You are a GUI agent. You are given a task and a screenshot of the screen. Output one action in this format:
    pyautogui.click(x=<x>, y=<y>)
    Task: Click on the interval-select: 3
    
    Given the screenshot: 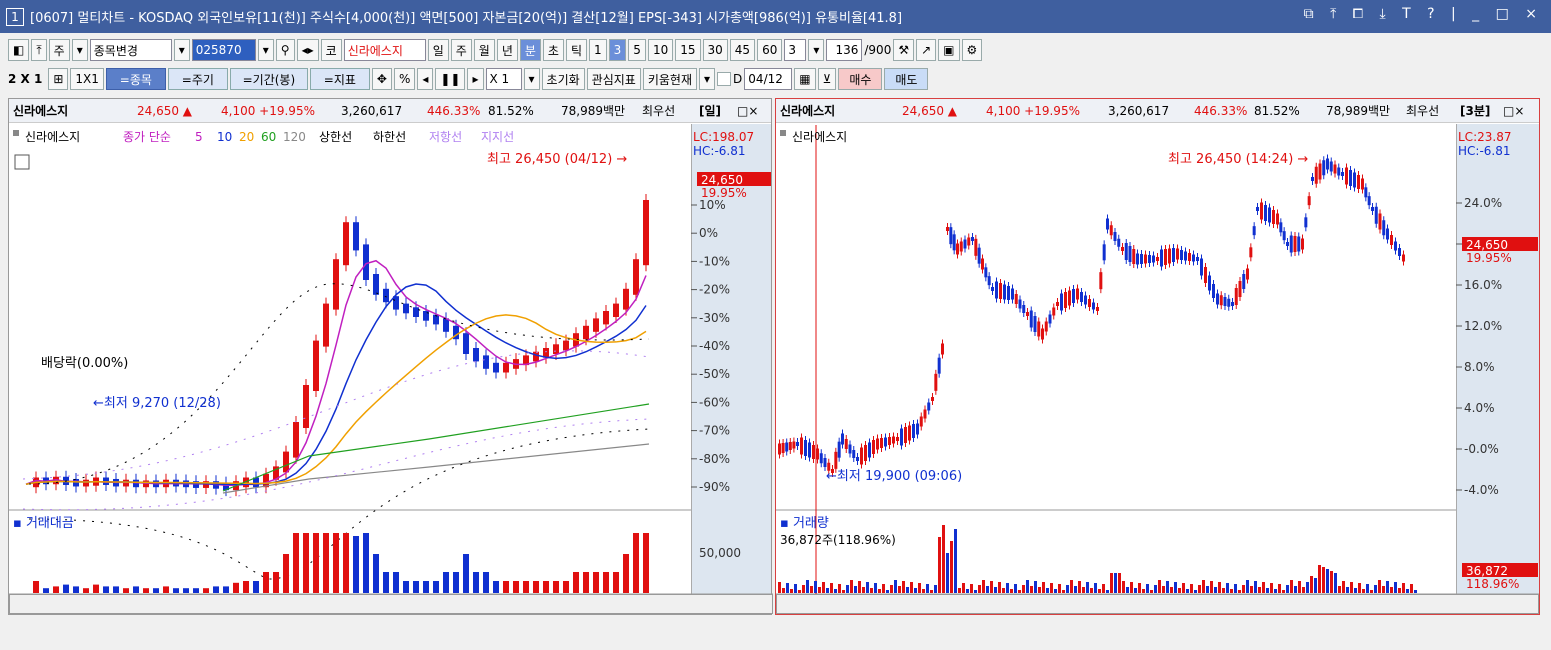 What is the action you would take?
    pyautogui.click(x=795, y=50)
    